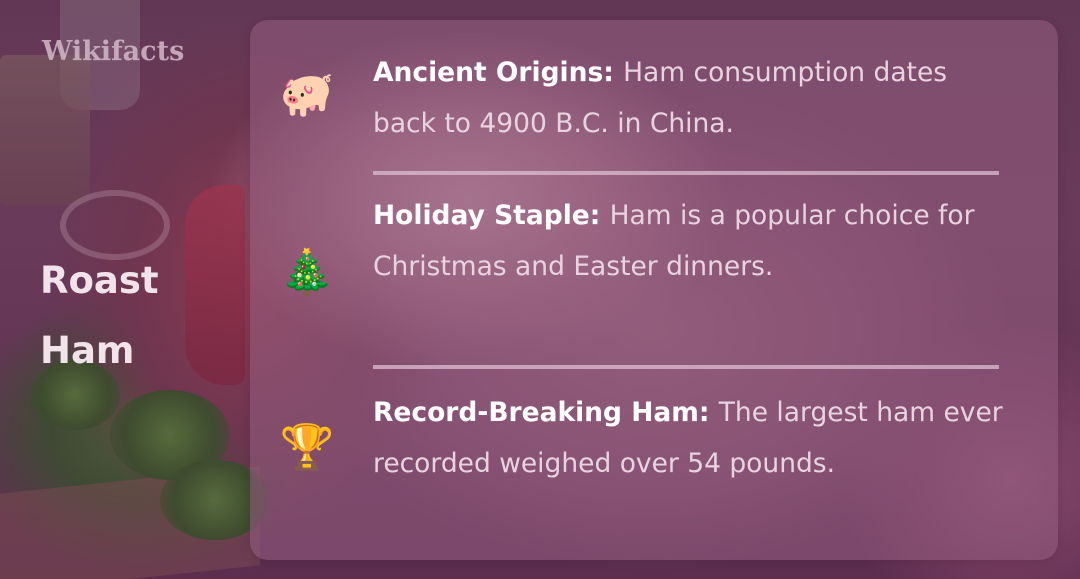 This screenshot has width=1080, height=579. Describe the element at coordinates (113, 51) in the screenshot. I see `brand-logo: Wikifacts` at that location.